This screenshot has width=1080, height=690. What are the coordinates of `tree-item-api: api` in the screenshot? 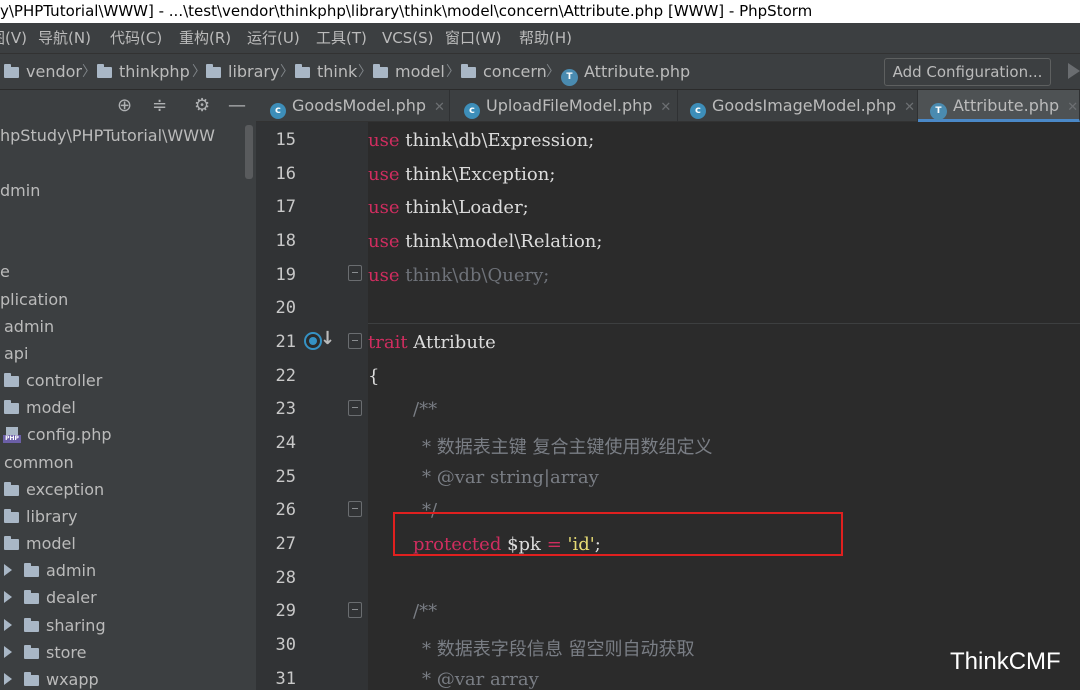 It's located at (16, 353).